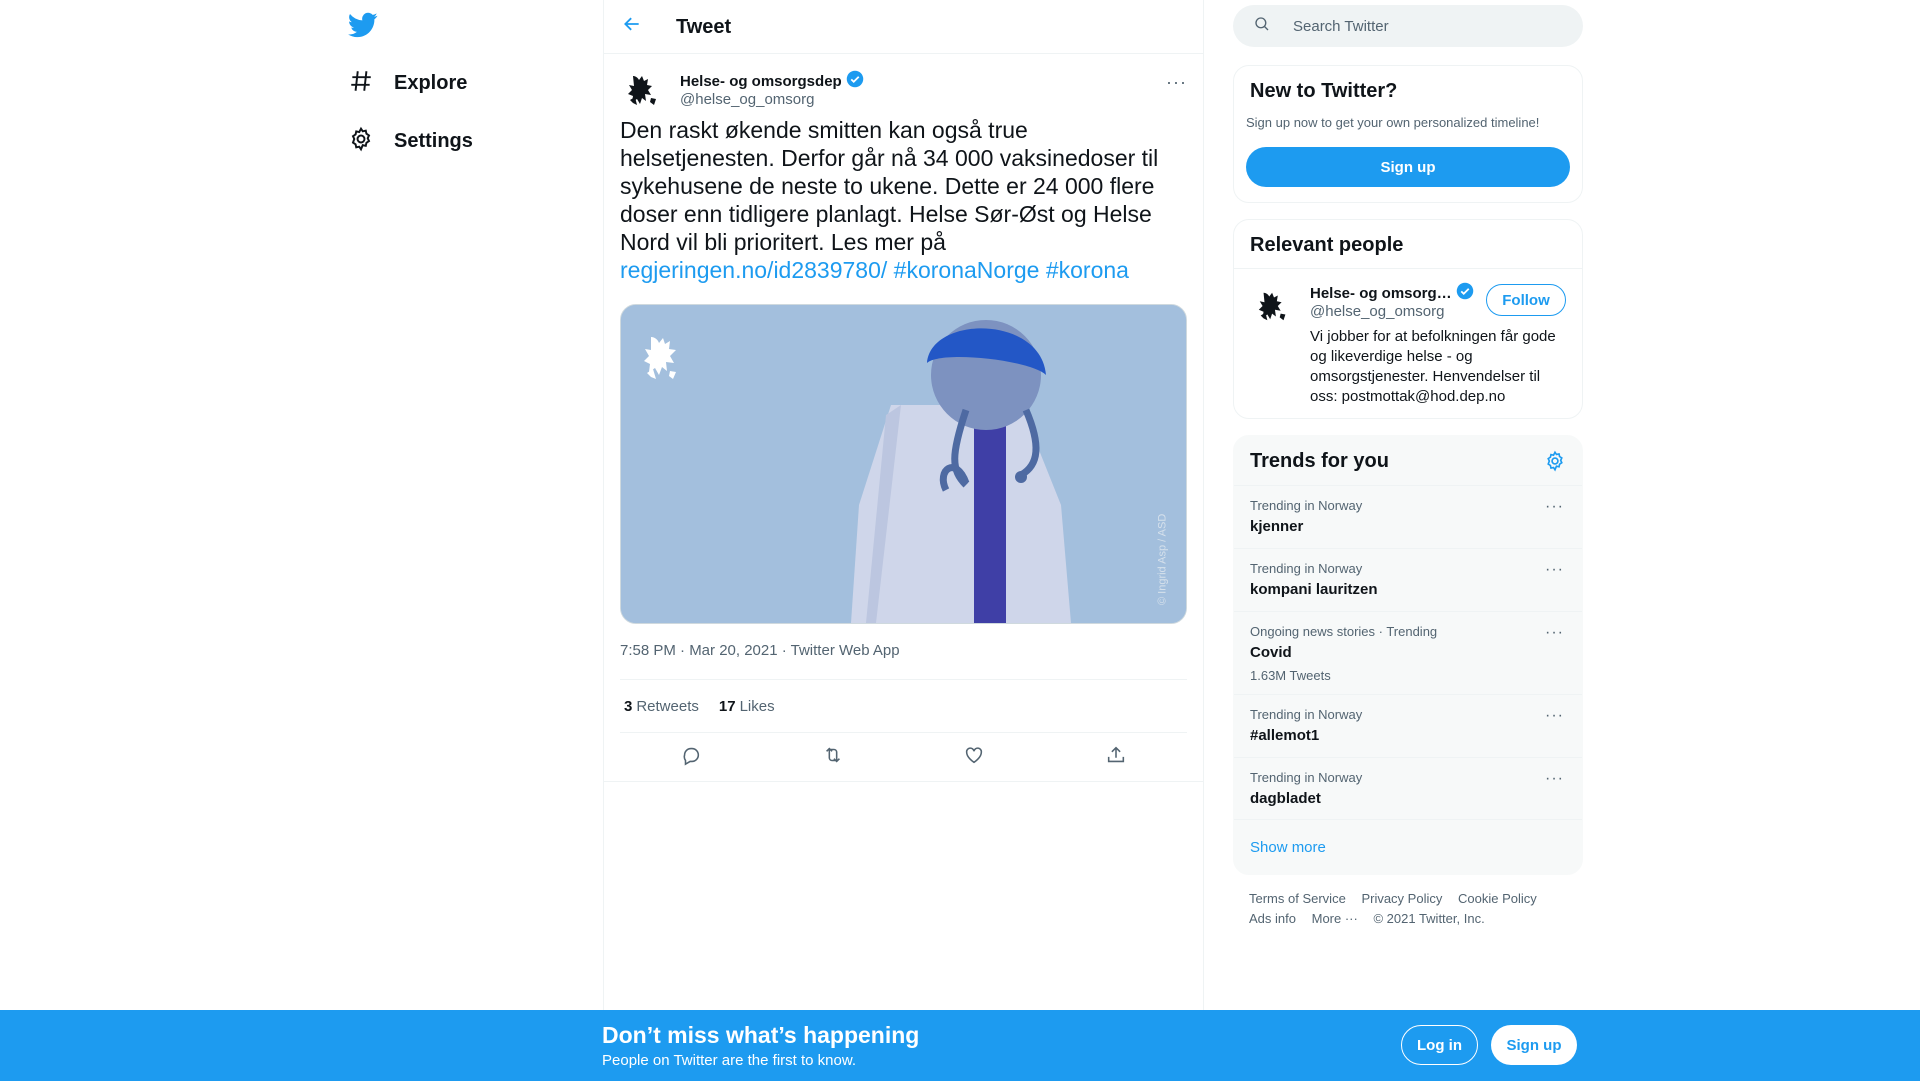 This screenshot has height=1081, width=1920. I want to click on nav-explore: Explore, so click(407, 83).